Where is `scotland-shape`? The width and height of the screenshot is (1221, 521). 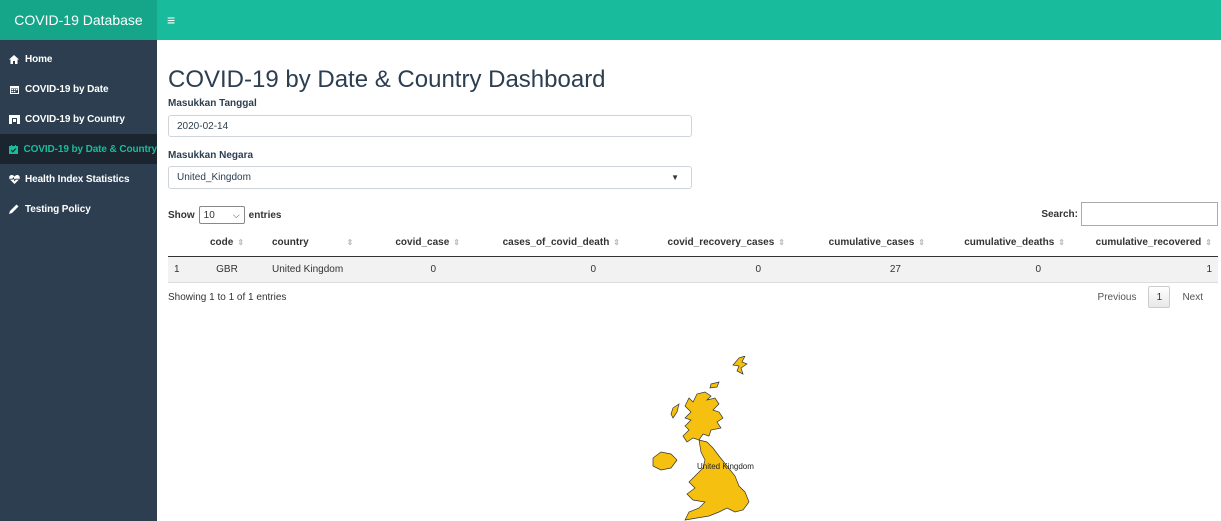 scotland-shape is located at coordinates (703, 417).